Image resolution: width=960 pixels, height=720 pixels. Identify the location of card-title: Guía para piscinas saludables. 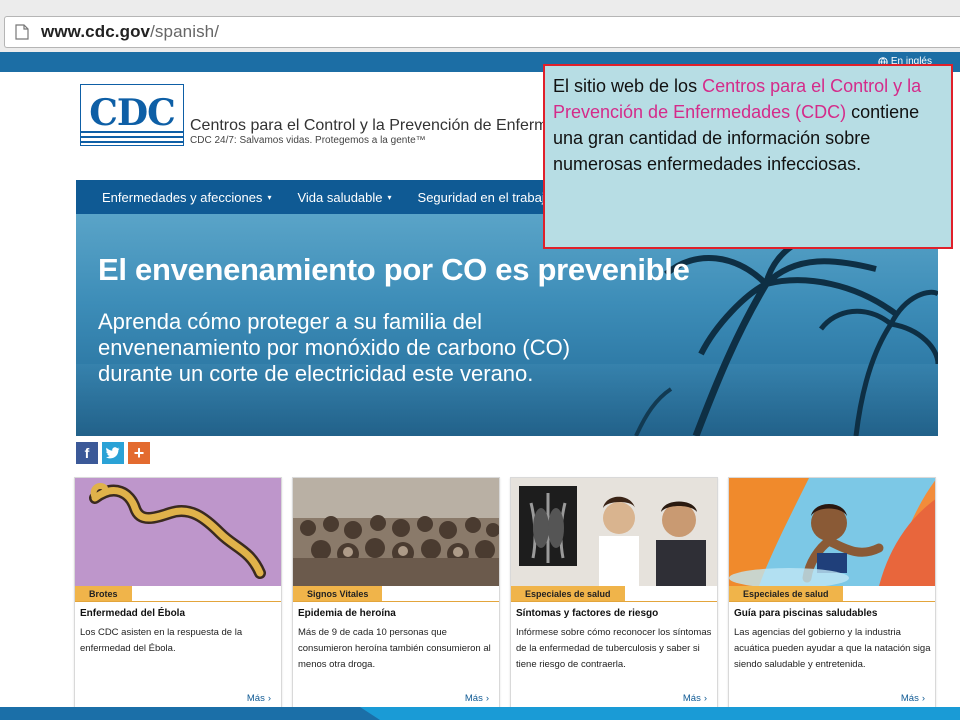
(805, 613).